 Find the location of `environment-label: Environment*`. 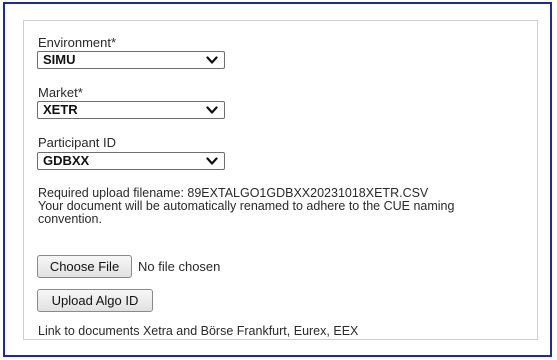

environment-label: Environment* is located at coordinates (77, 42).